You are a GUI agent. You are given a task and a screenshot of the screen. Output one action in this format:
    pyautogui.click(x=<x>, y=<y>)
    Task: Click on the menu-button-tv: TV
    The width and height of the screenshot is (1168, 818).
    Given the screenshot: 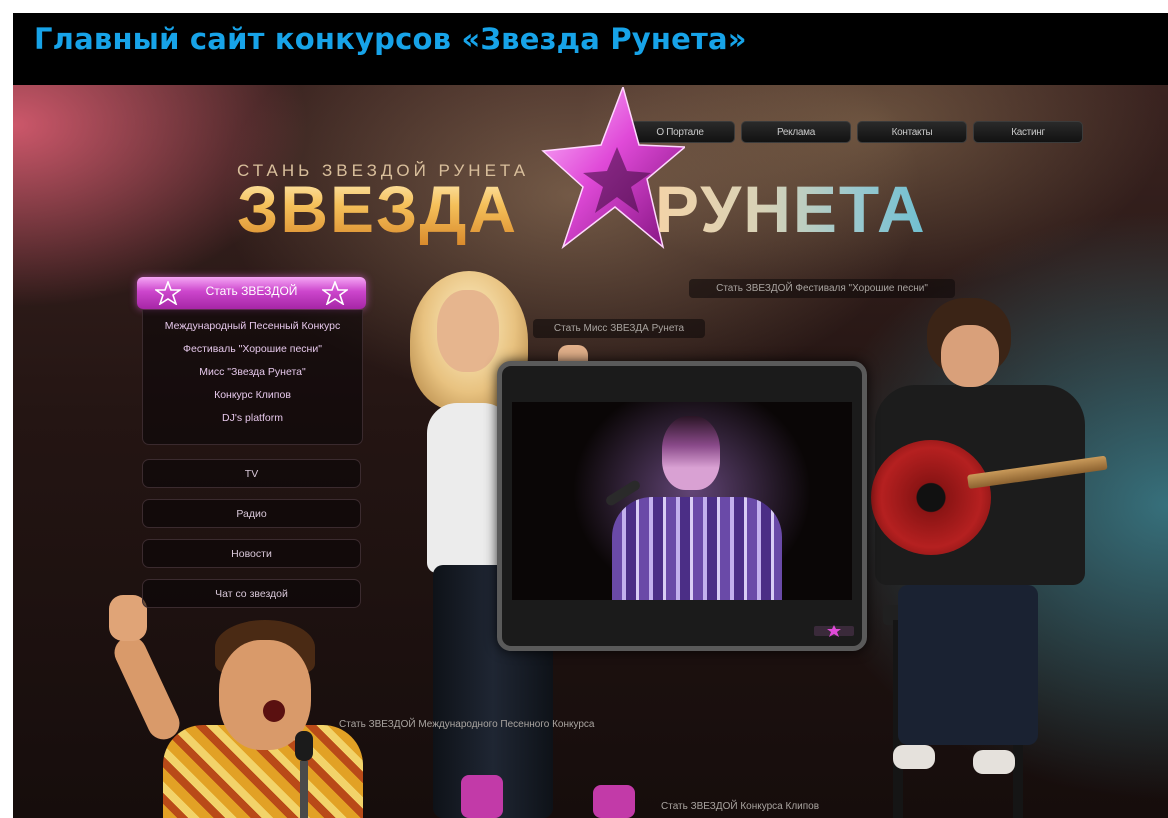 What is the action you would take?
    pyautogui.click(x=251, y=473)
    